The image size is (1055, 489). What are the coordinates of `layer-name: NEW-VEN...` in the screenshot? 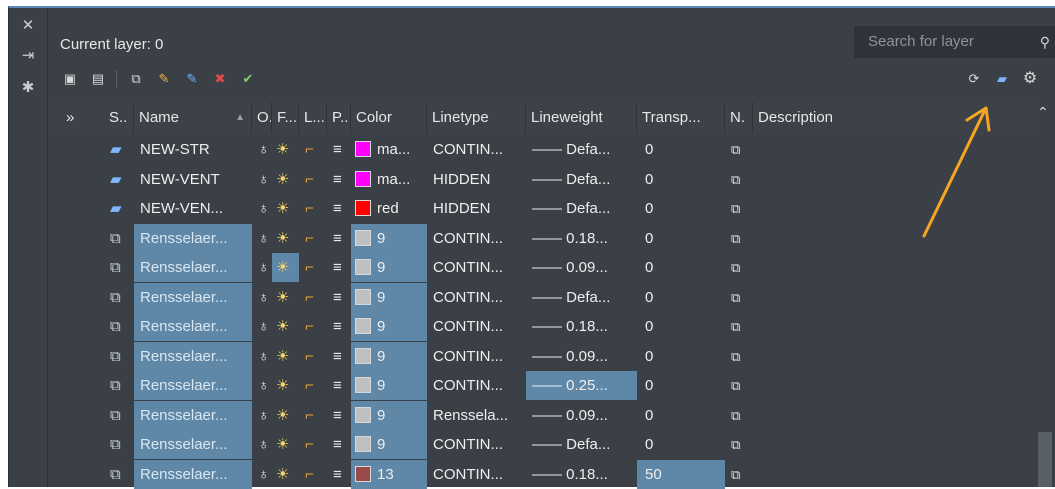 It's located at (193, 208).